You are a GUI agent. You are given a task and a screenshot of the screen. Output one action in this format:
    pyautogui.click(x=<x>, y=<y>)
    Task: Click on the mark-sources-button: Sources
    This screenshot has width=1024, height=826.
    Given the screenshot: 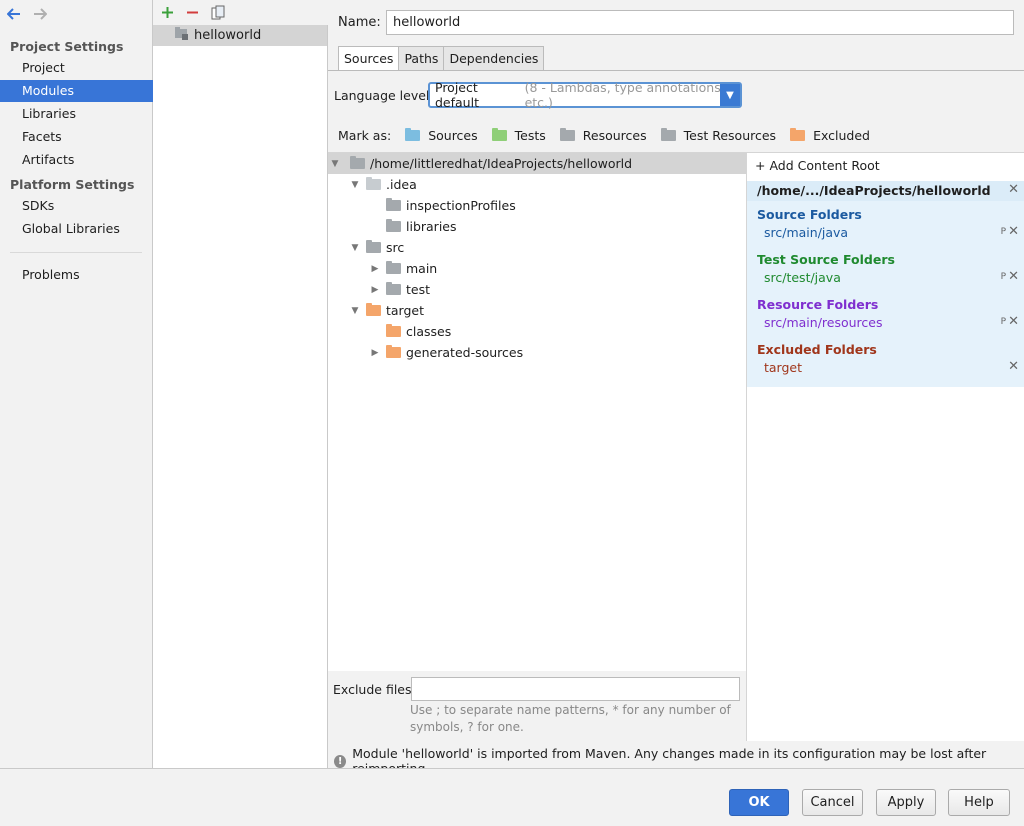 What is the action you would take?
    pyautogui.click(x=439, y=135)
    